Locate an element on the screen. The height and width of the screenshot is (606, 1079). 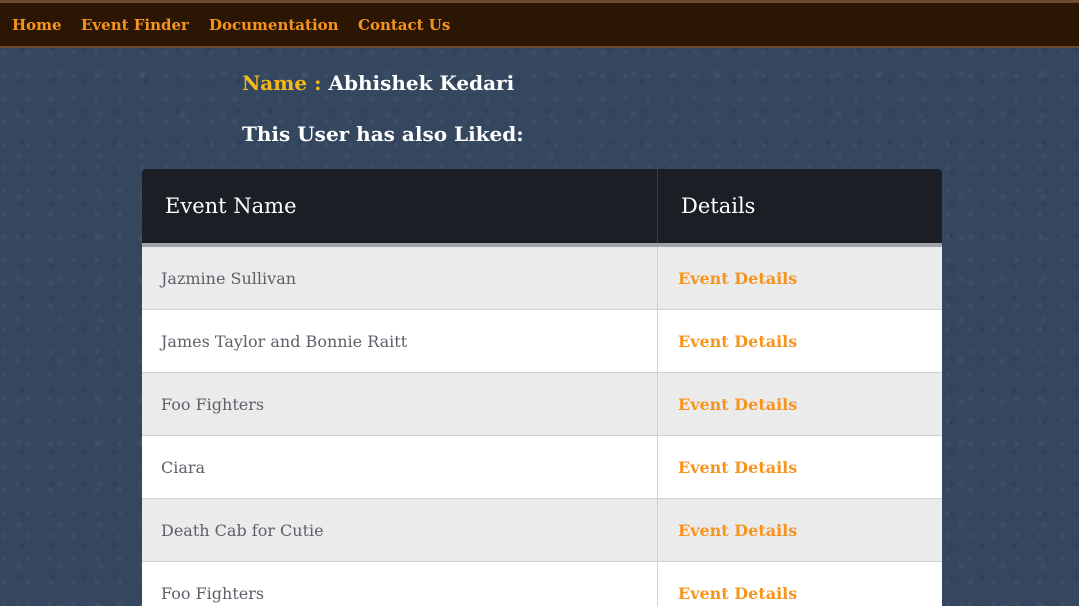
user-name-value: Abhishek Kedari is located at coordinates (421, 83).